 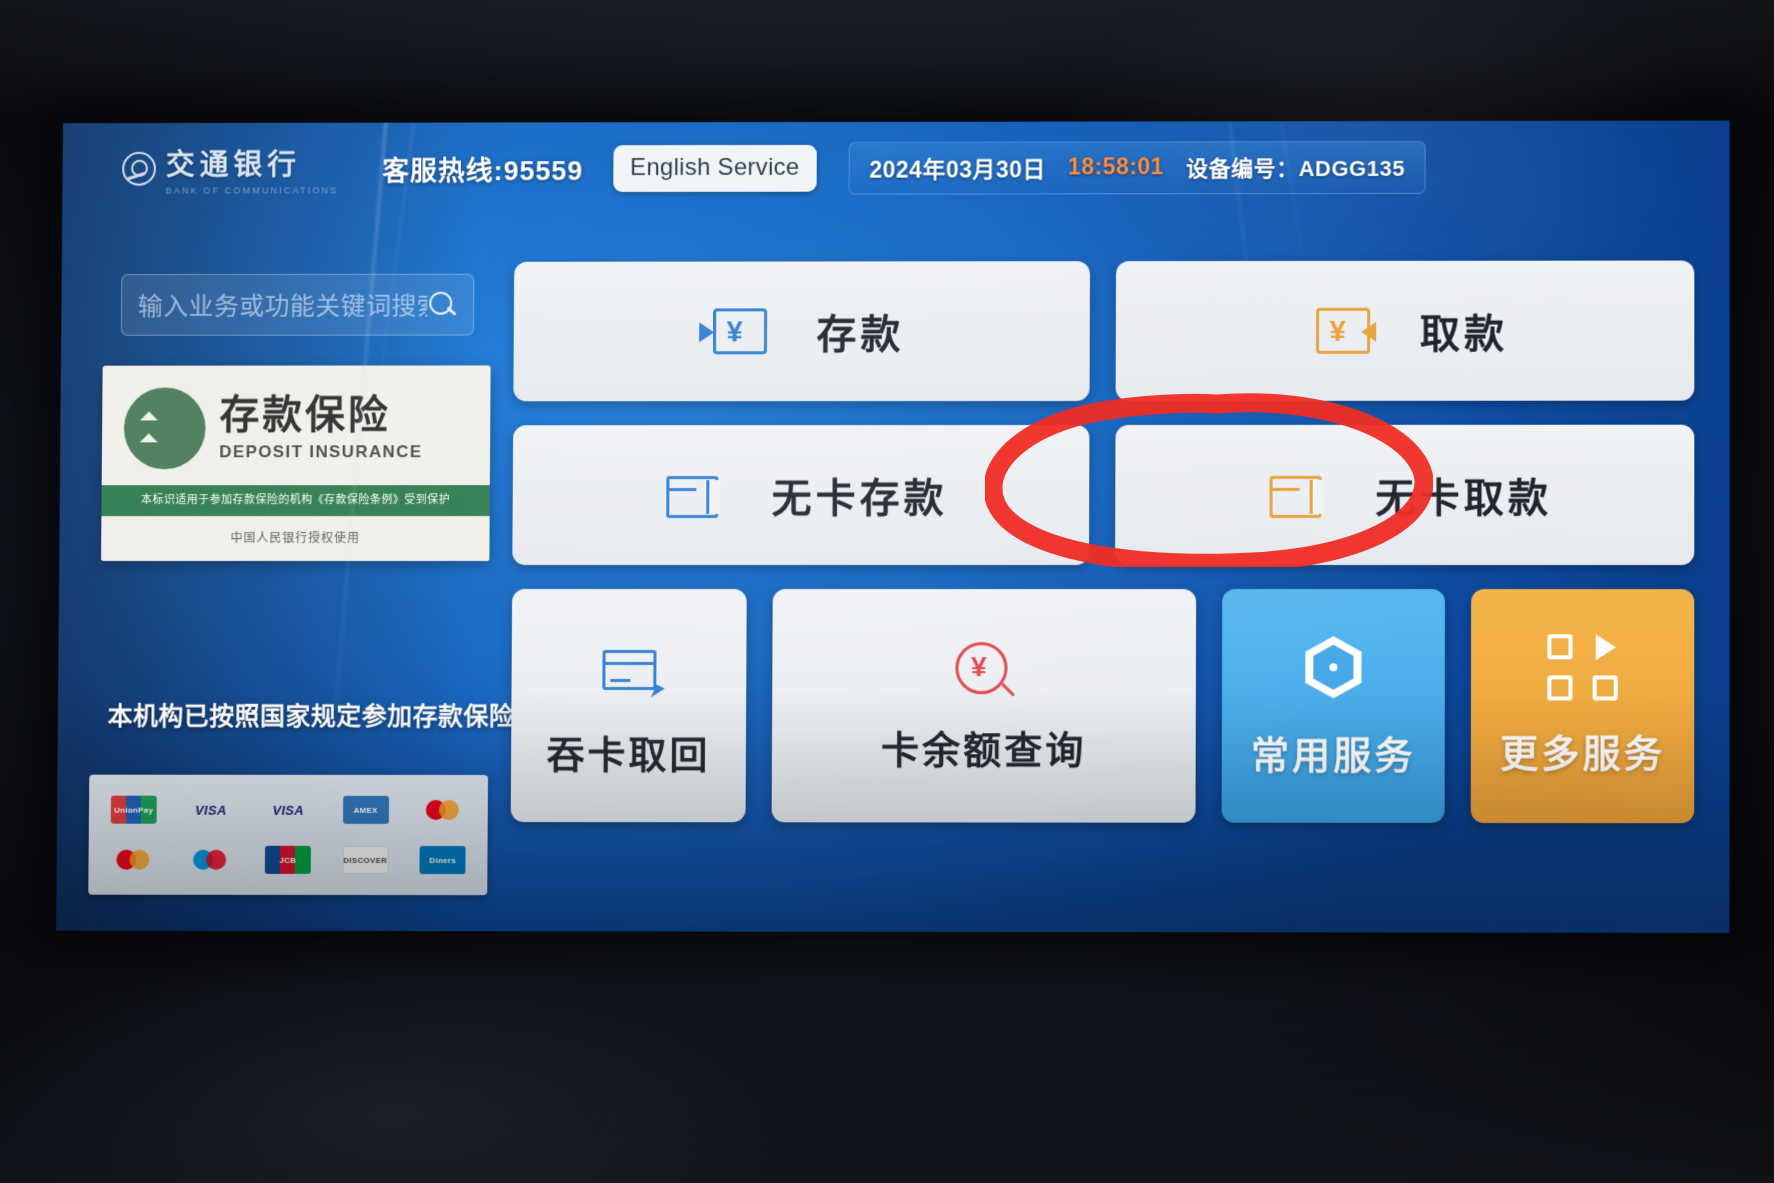 I want to click on deposit-insurance-logo-icon, so click(x=164, y=428).